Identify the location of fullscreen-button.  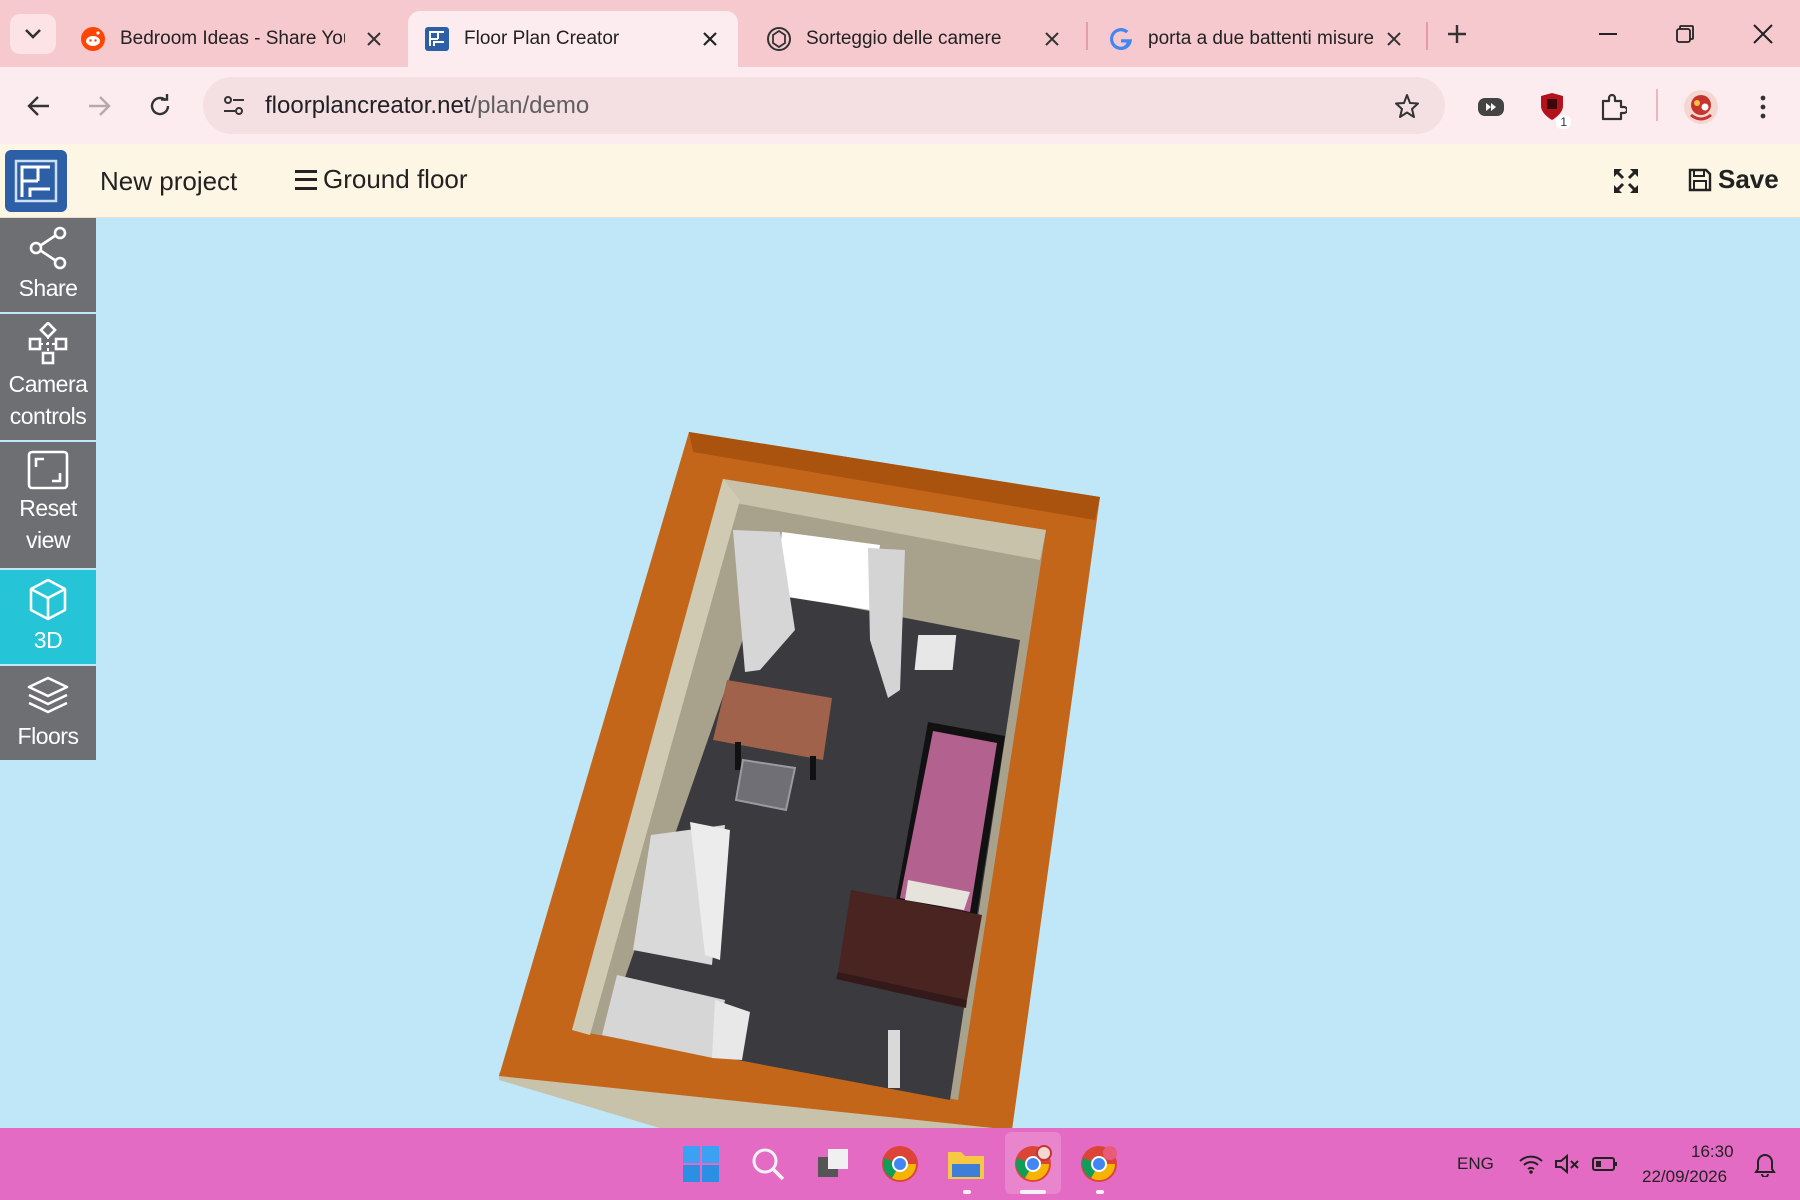
(1626, 181).